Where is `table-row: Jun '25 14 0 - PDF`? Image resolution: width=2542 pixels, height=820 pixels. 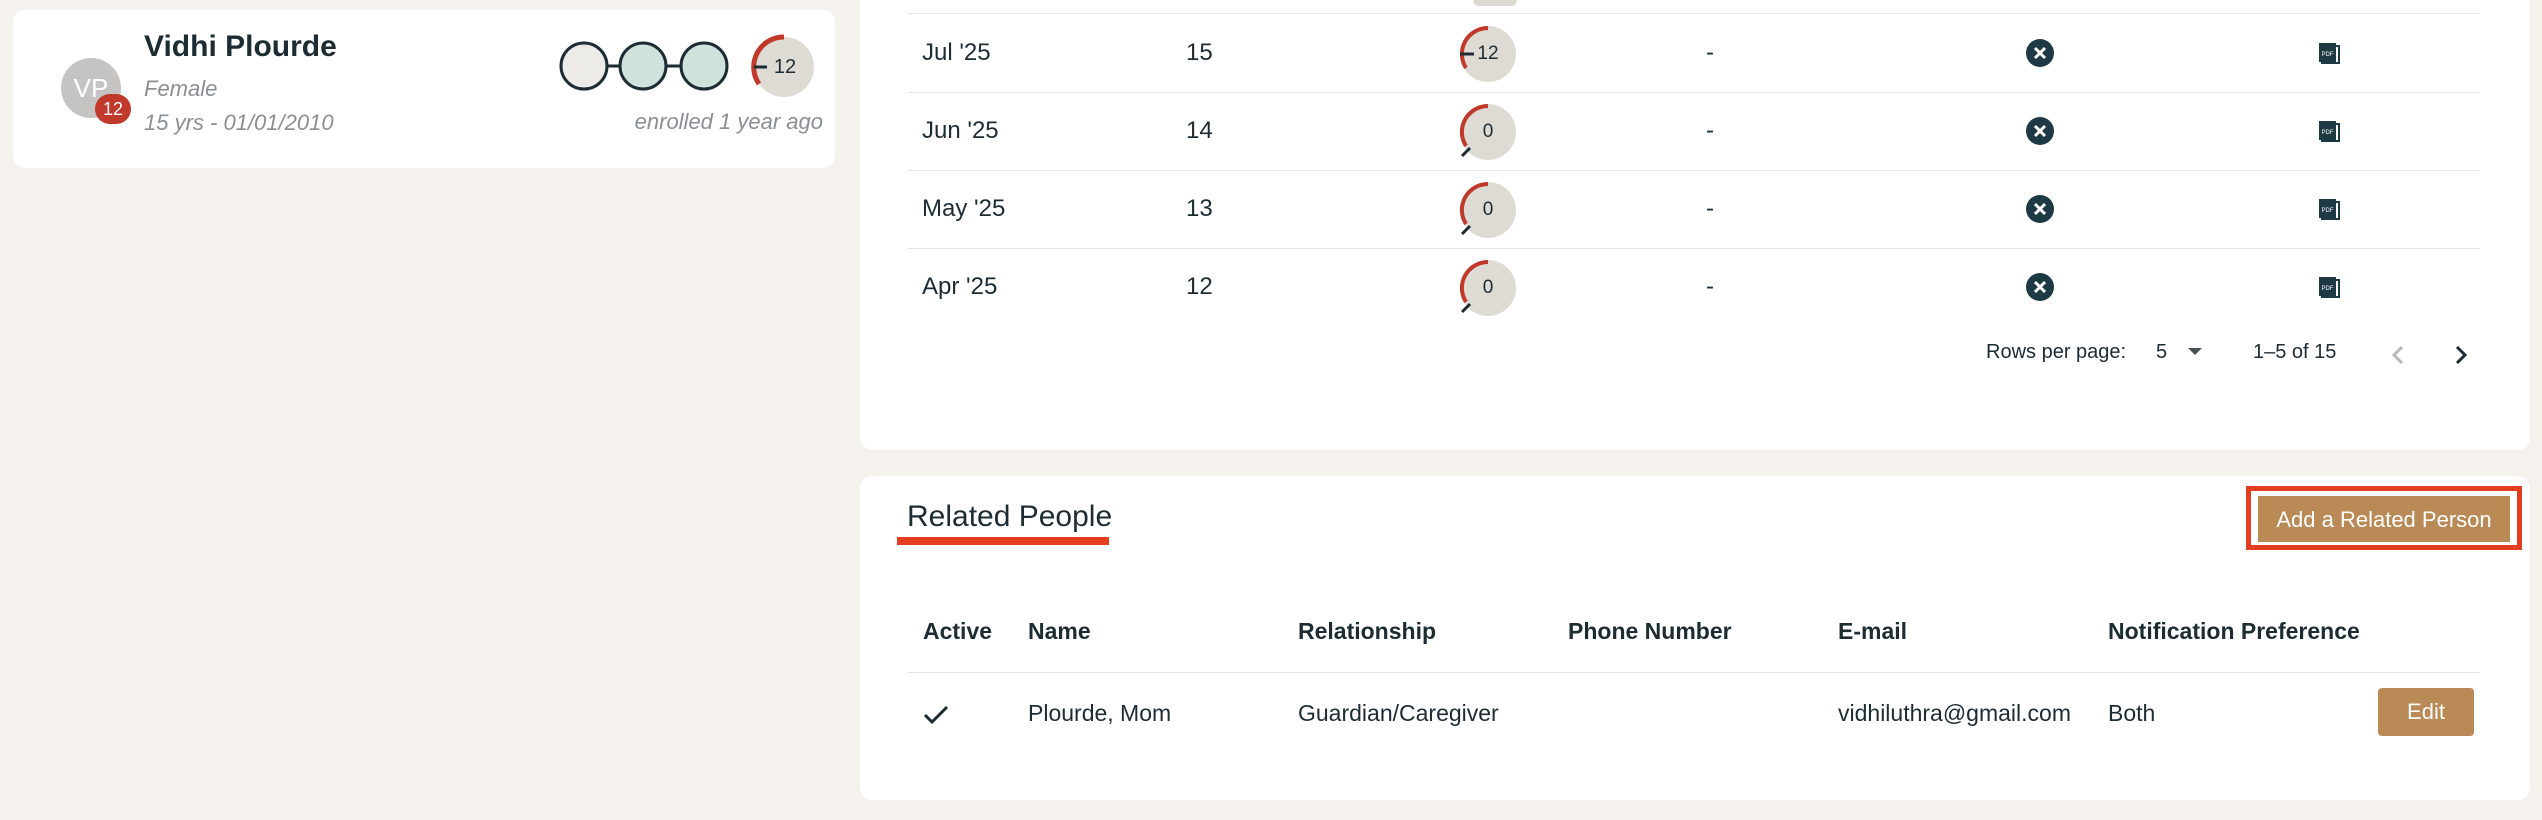 table-row: Jun '25 14 0 - PDF is located at coordinates (1694, 131).